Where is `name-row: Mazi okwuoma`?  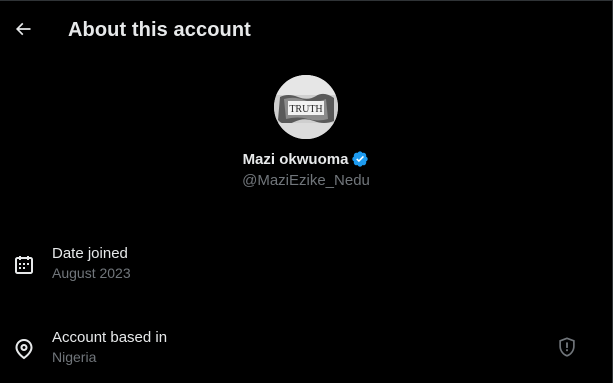
name-row: Mazi okwuoma is located at coordinates (306, 159).